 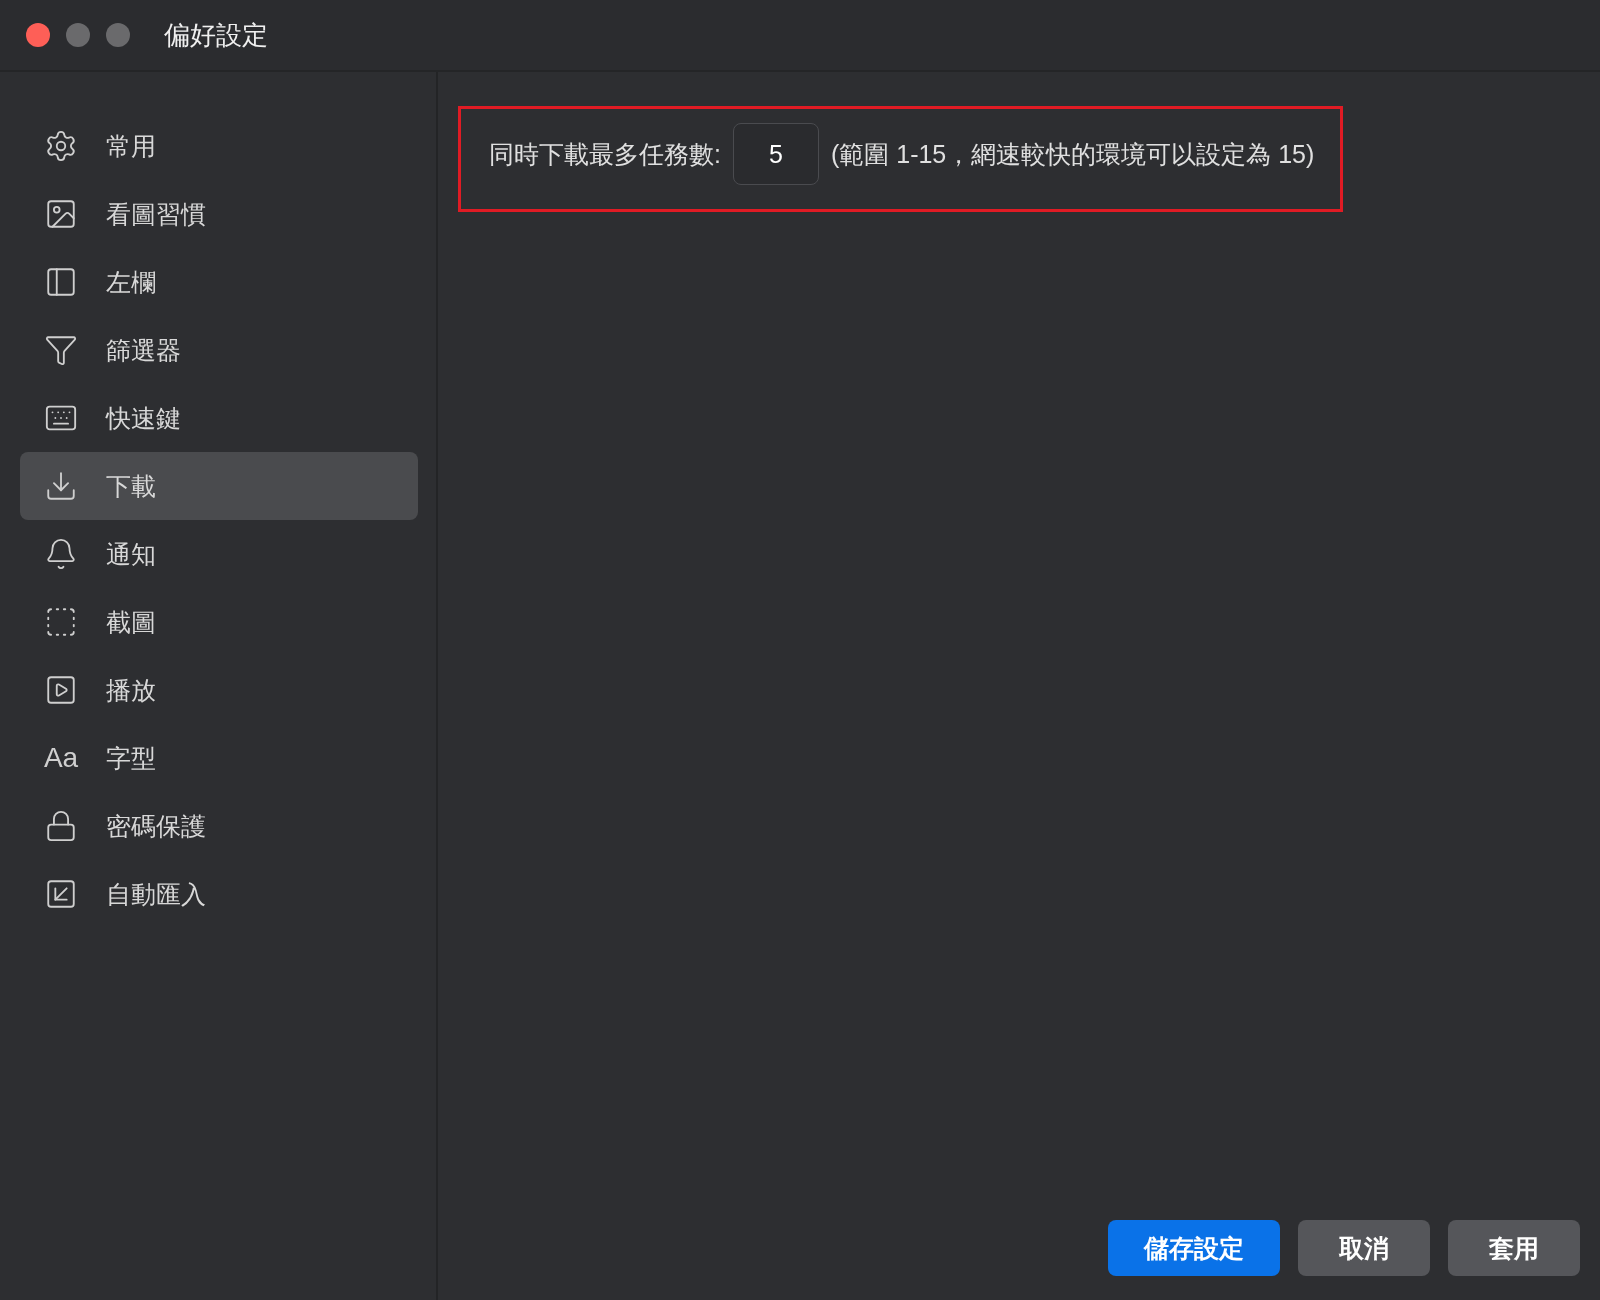 What do you see at coordinates (61, 826) in the screenshot?
I see `lock-icon` at bounding box center [61, 826].